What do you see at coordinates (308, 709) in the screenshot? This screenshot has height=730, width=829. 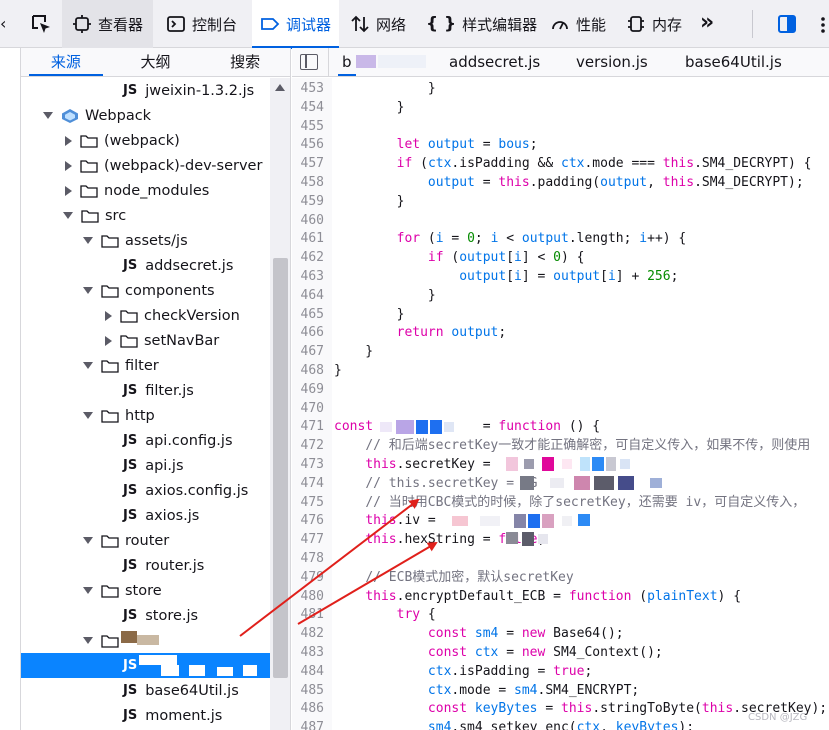 I see `line-number: 486` at bounding box center [308, 709].